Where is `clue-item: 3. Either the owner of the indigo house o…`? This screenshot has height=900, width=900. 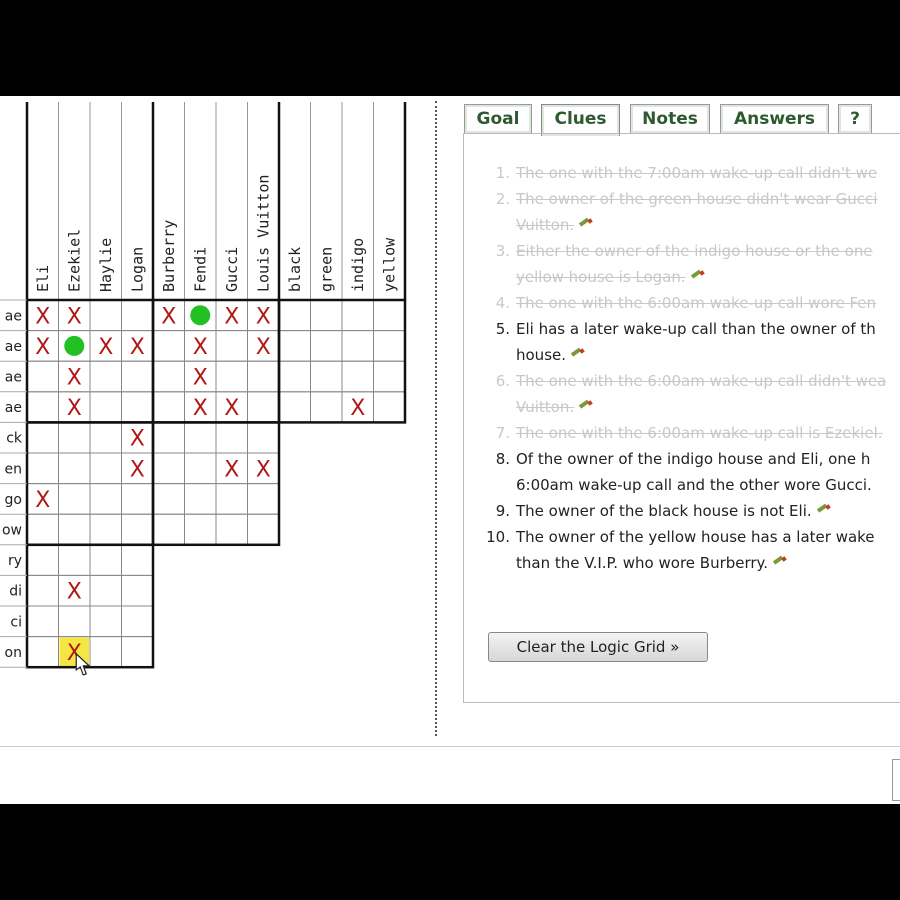 clue-item: 3. Either the owner of the indigo house o… is located at coordinates (693, 264).